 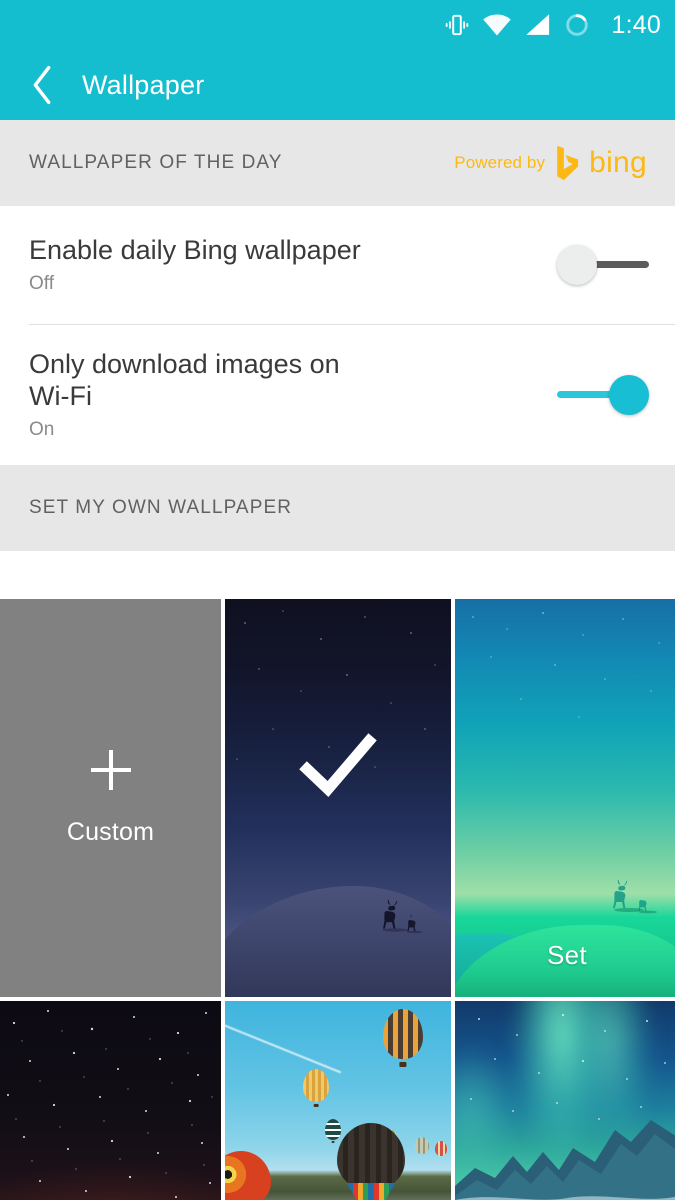 I want to click on status-bar: 1:40, so click(x=337, y=25).